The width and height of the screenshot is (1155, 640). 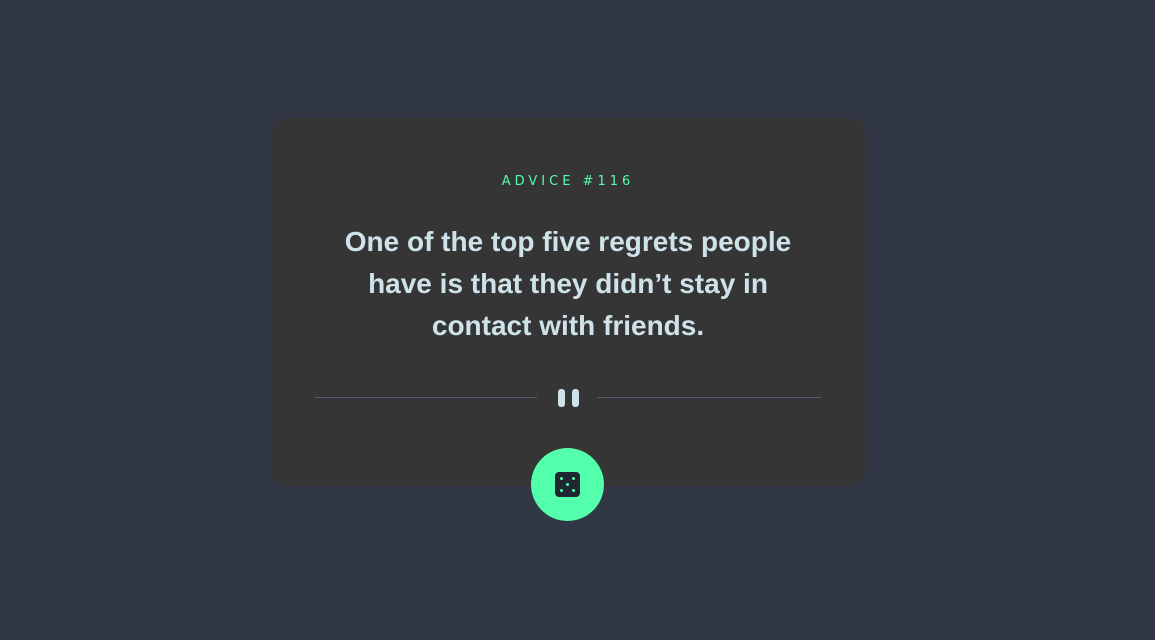 I want to click on pattern-divider, so click(x=568, y=398).